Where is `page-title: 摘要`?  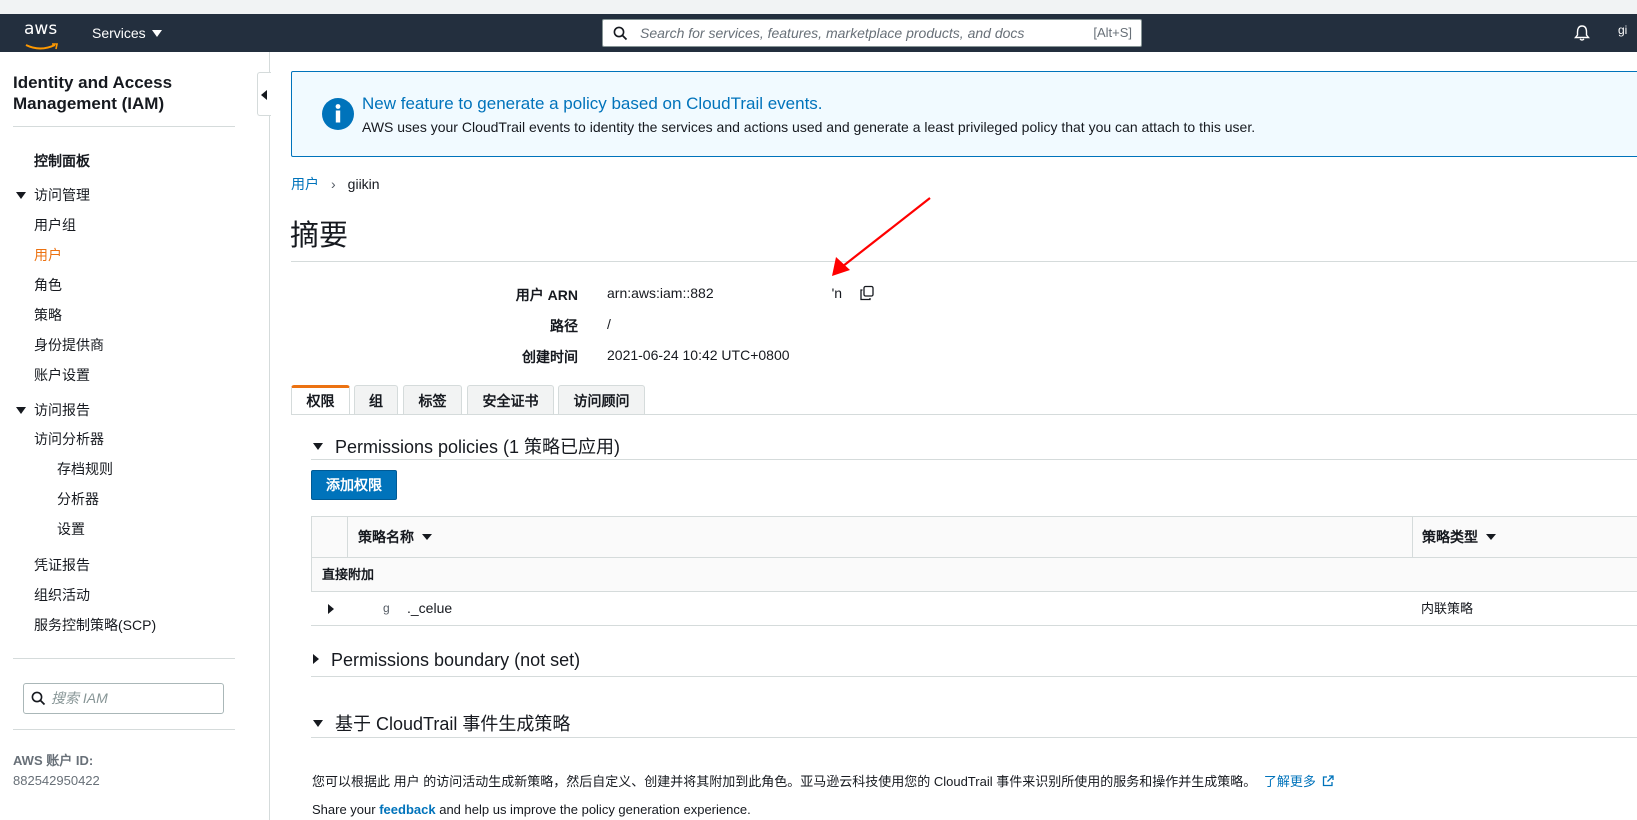 page-title: 摘要 is located at coordinates (319, 236).